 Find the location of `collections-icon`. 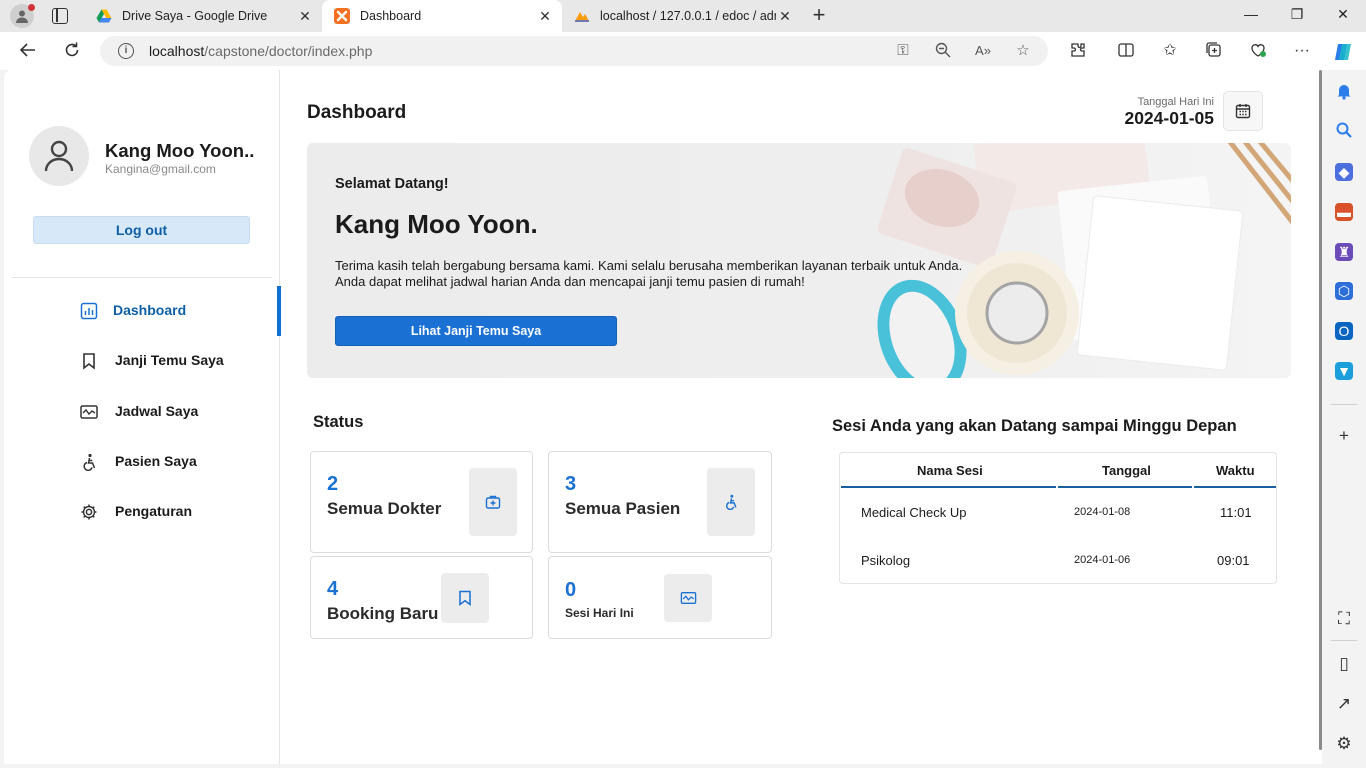

collections-icon is located at coordinates (1214, 51).